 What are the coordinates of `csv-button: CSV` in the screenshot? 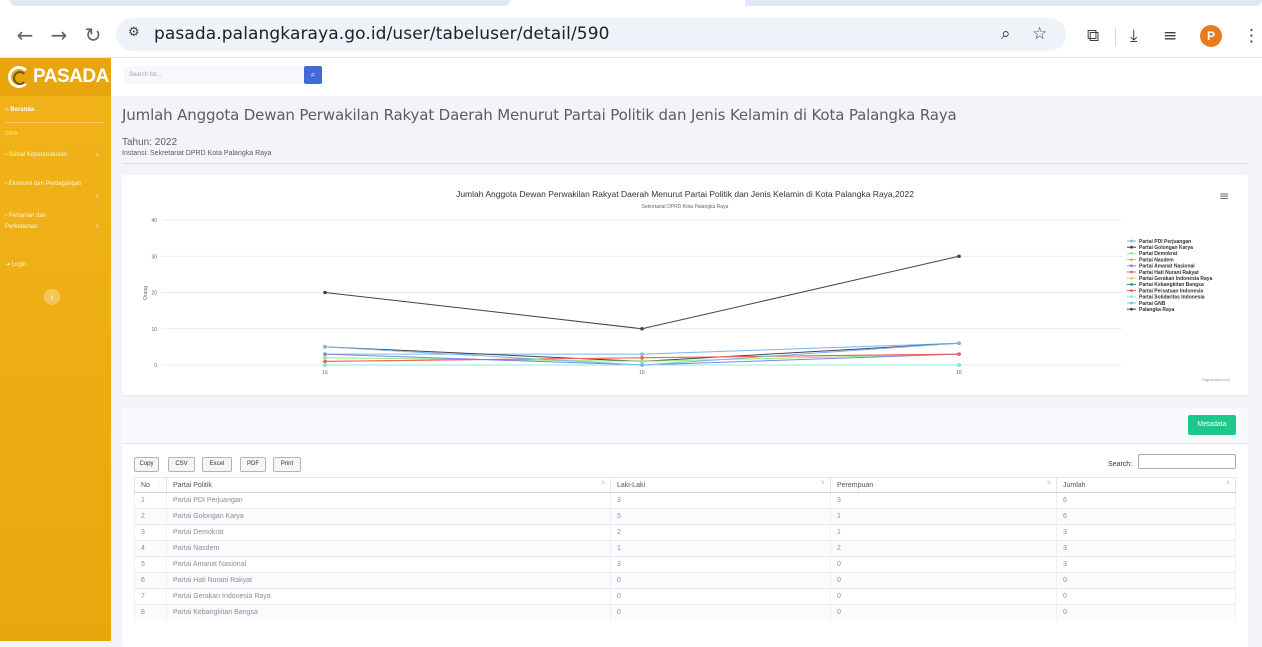 It's located at (181, 464).